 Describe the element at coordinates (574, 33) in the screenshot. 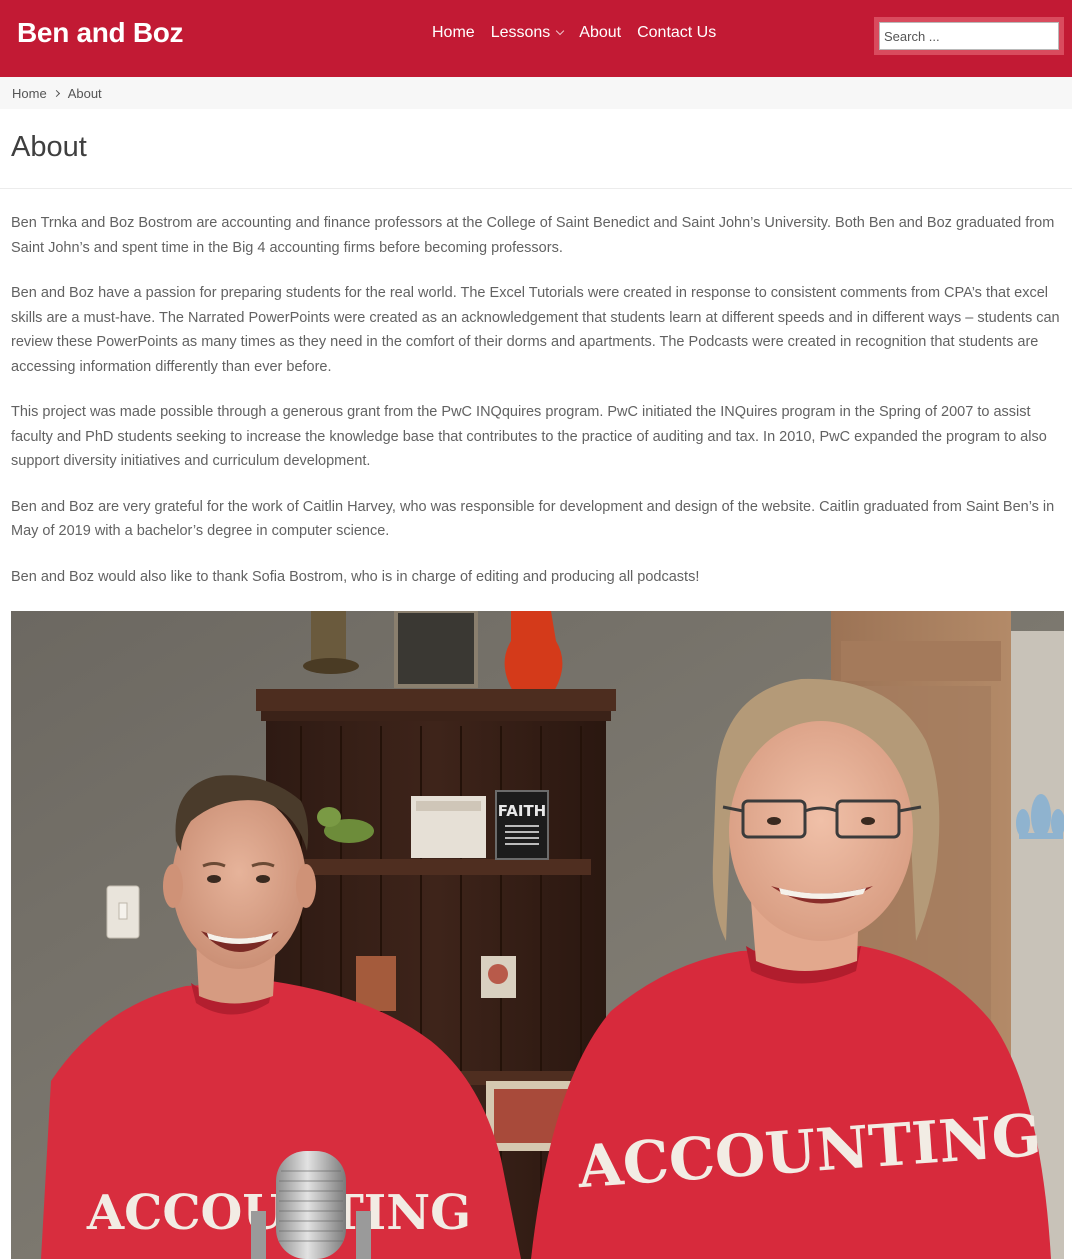

I see `main-nav: Home Lessons About Contact Us` at that location.